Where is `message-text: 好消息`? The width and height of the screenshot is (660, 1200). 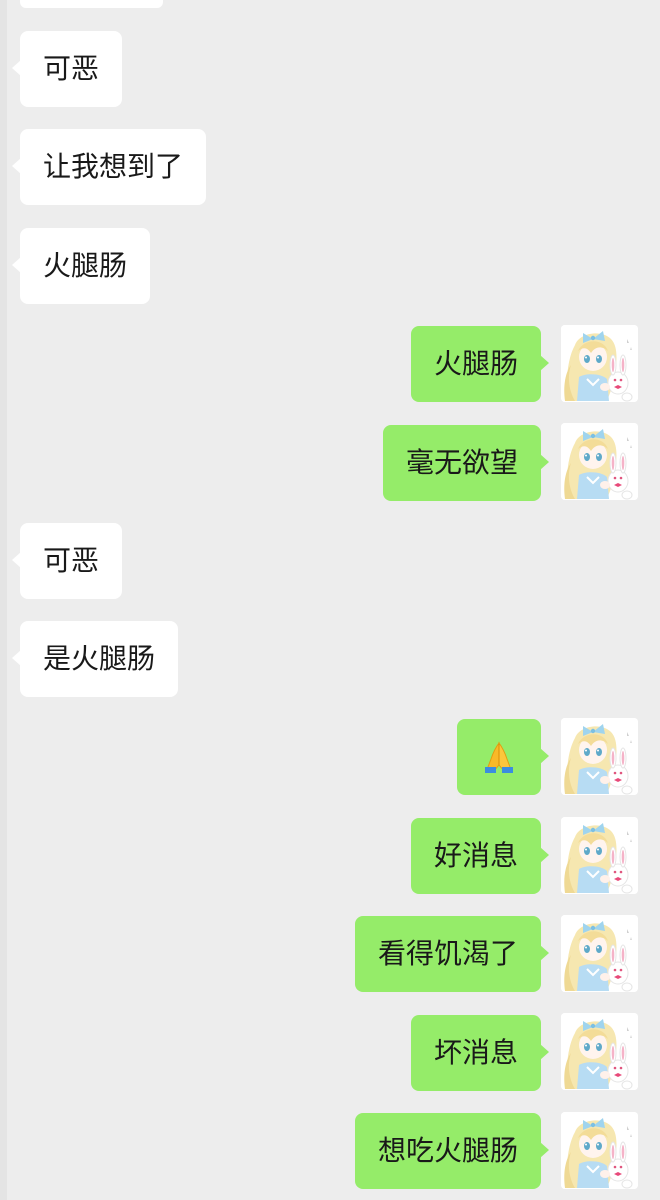 message-text: 好消息 is located at coordinates (475, 855).